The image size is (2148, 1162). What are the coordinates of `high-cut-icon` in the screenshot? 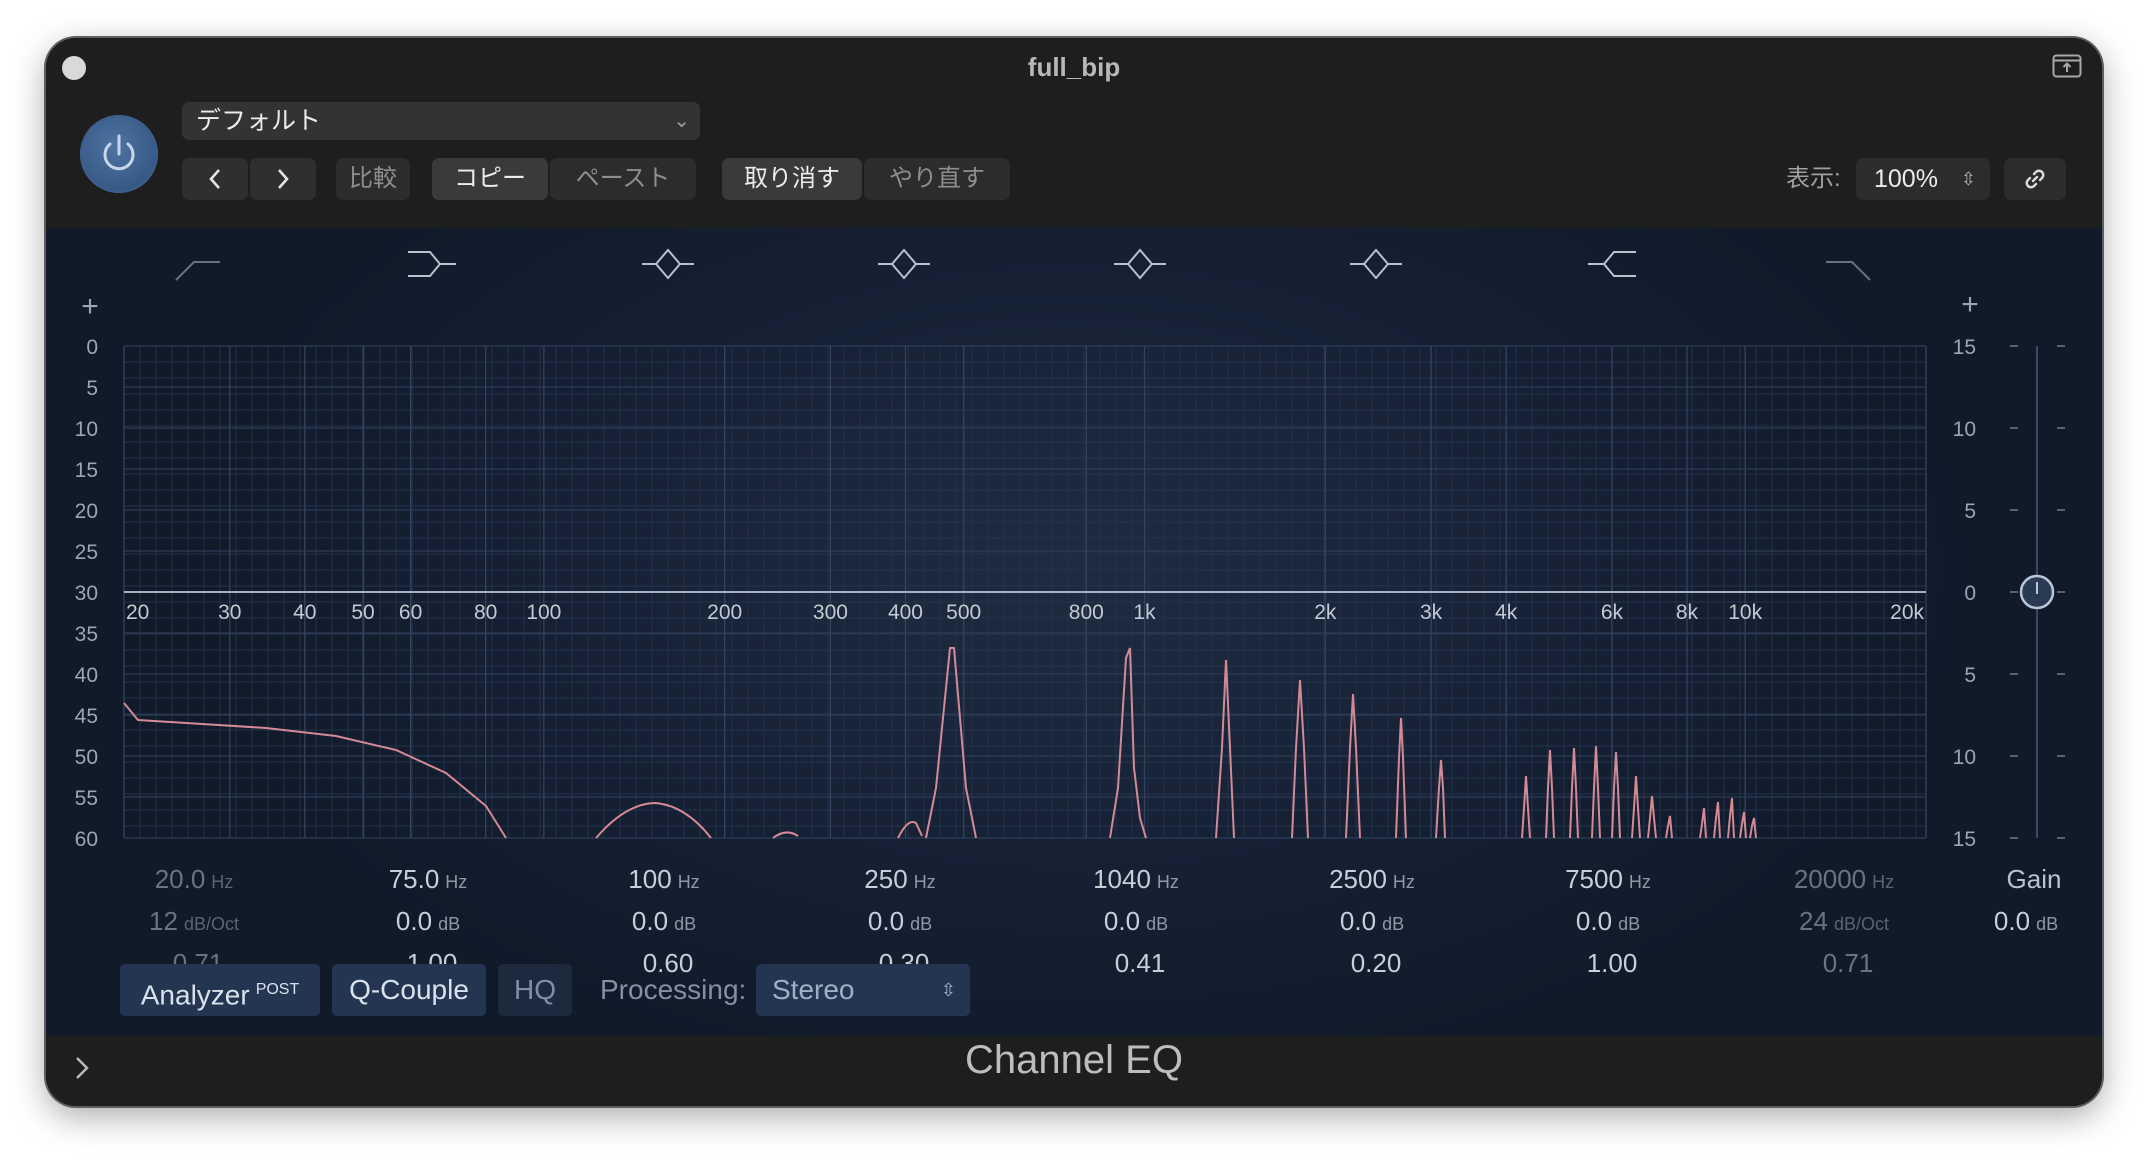 It's located at (1848, 271).